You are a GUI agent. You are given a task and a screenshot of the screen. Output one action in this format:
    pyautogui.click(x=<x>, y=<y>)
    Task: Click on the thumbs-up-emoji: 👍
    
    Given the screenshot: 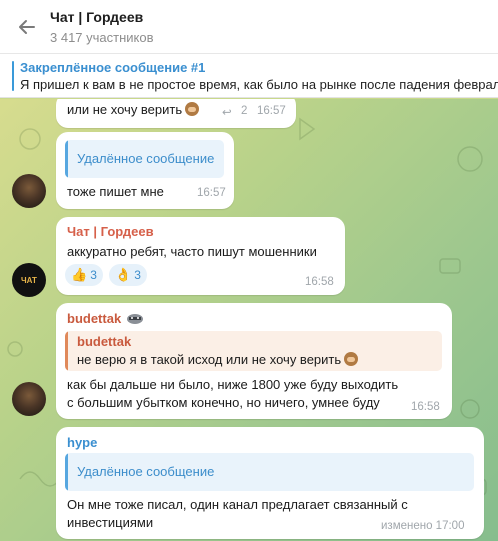 What is the action you would take?
    pyautogui.click(x=79, y=274)
    